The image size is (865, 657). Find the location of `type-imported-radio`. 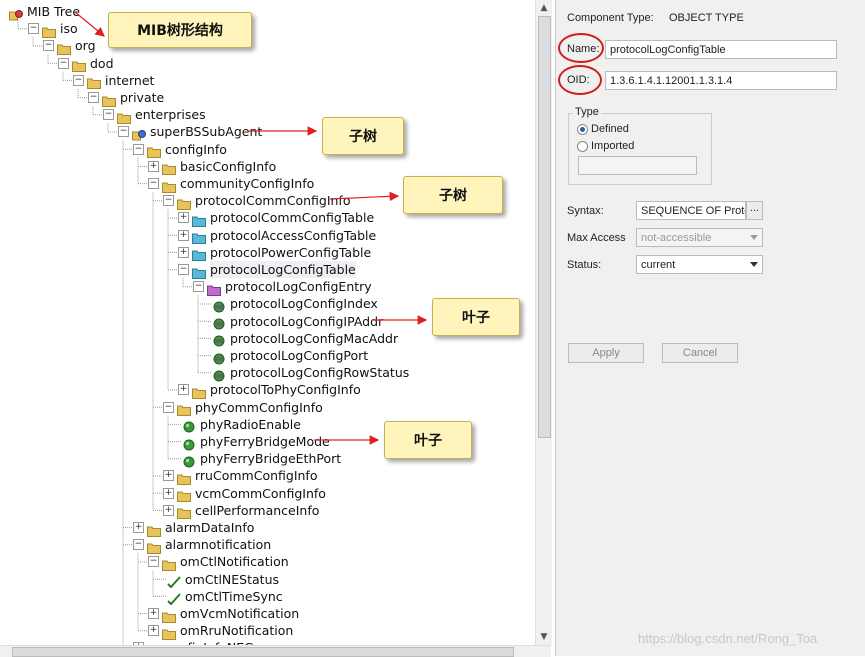

type-imported-radio is located at coordinates (582, 146).